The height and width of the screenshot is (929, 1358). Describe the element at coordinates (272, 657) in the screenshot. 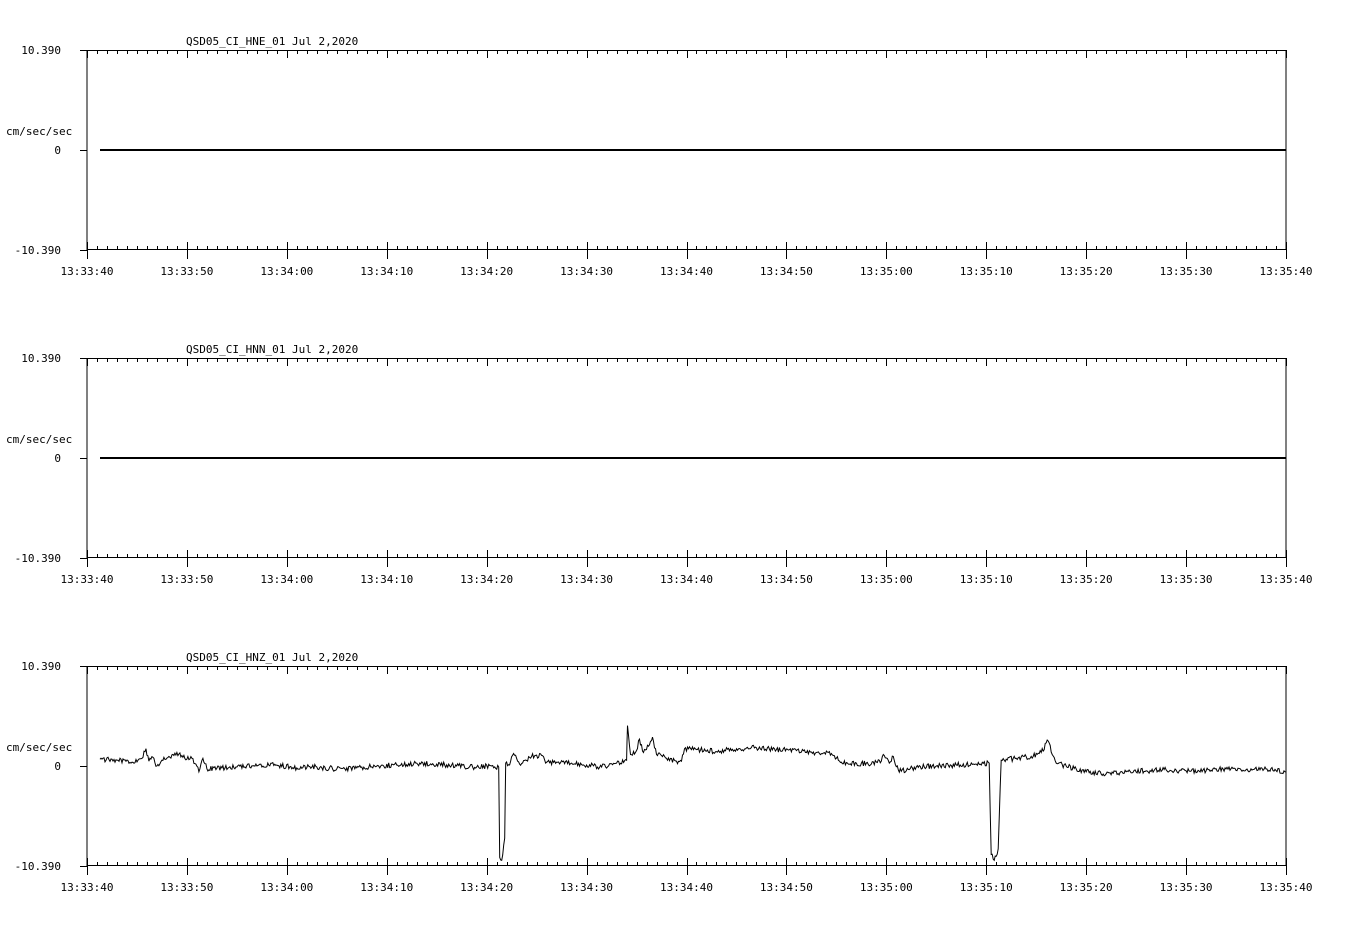

I see `panel-title: QSD05_CI_HNZ_01 Jul 2,2020` at that location.